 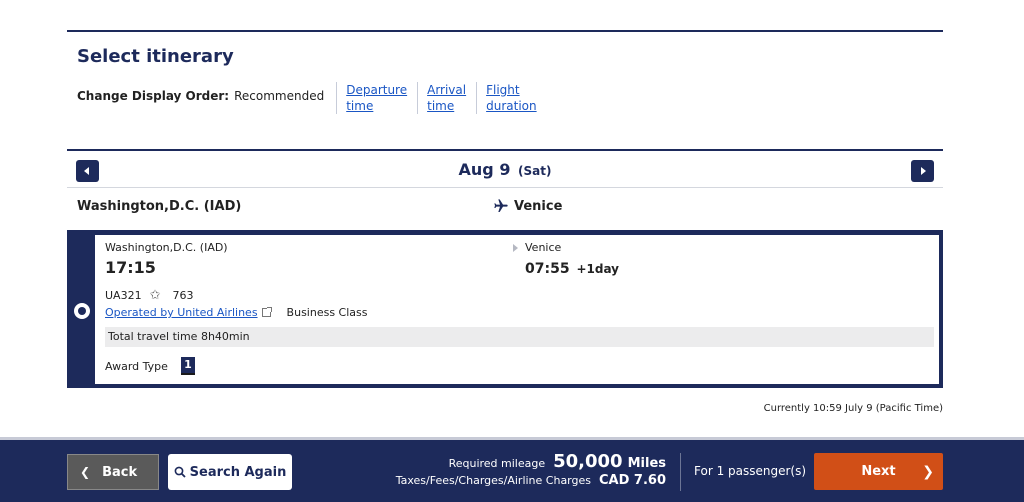 What do you see at coordinates (238, 472) in the screenshot?
I see `search-again-label: Search Again` at bounding box center [238, 472].